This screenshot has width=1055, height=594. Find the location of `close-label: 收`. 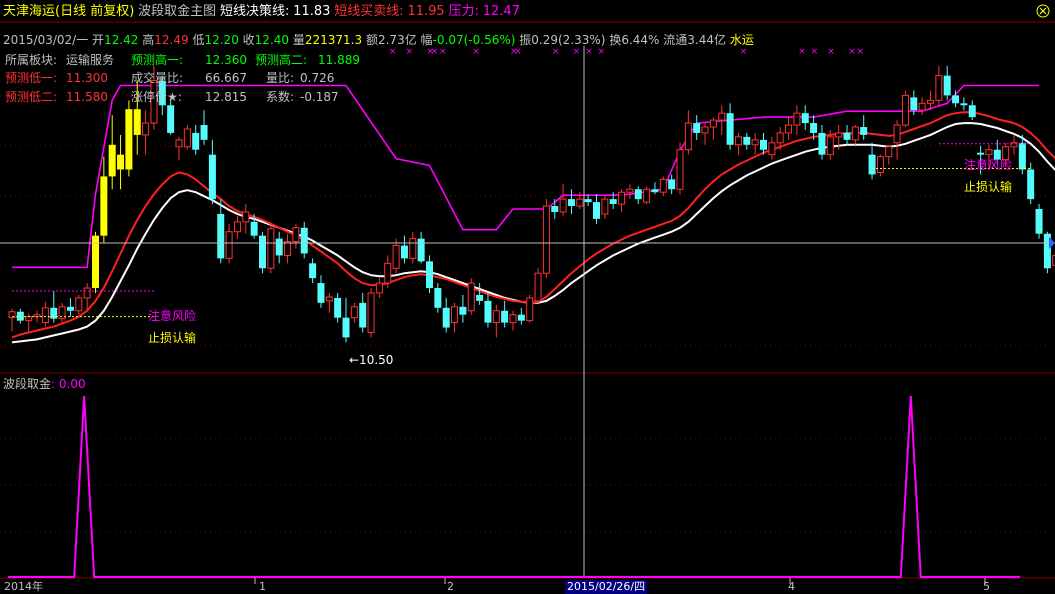

close-label: 收 is located at coordinates (248, 40).